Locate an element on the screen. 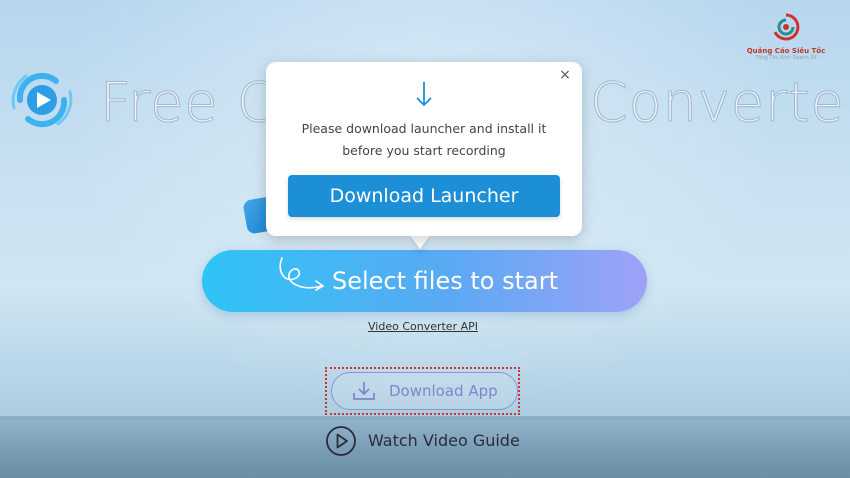 The image size is (850, 478). hero-title-left: Free C is located at coordinates (187, 103).